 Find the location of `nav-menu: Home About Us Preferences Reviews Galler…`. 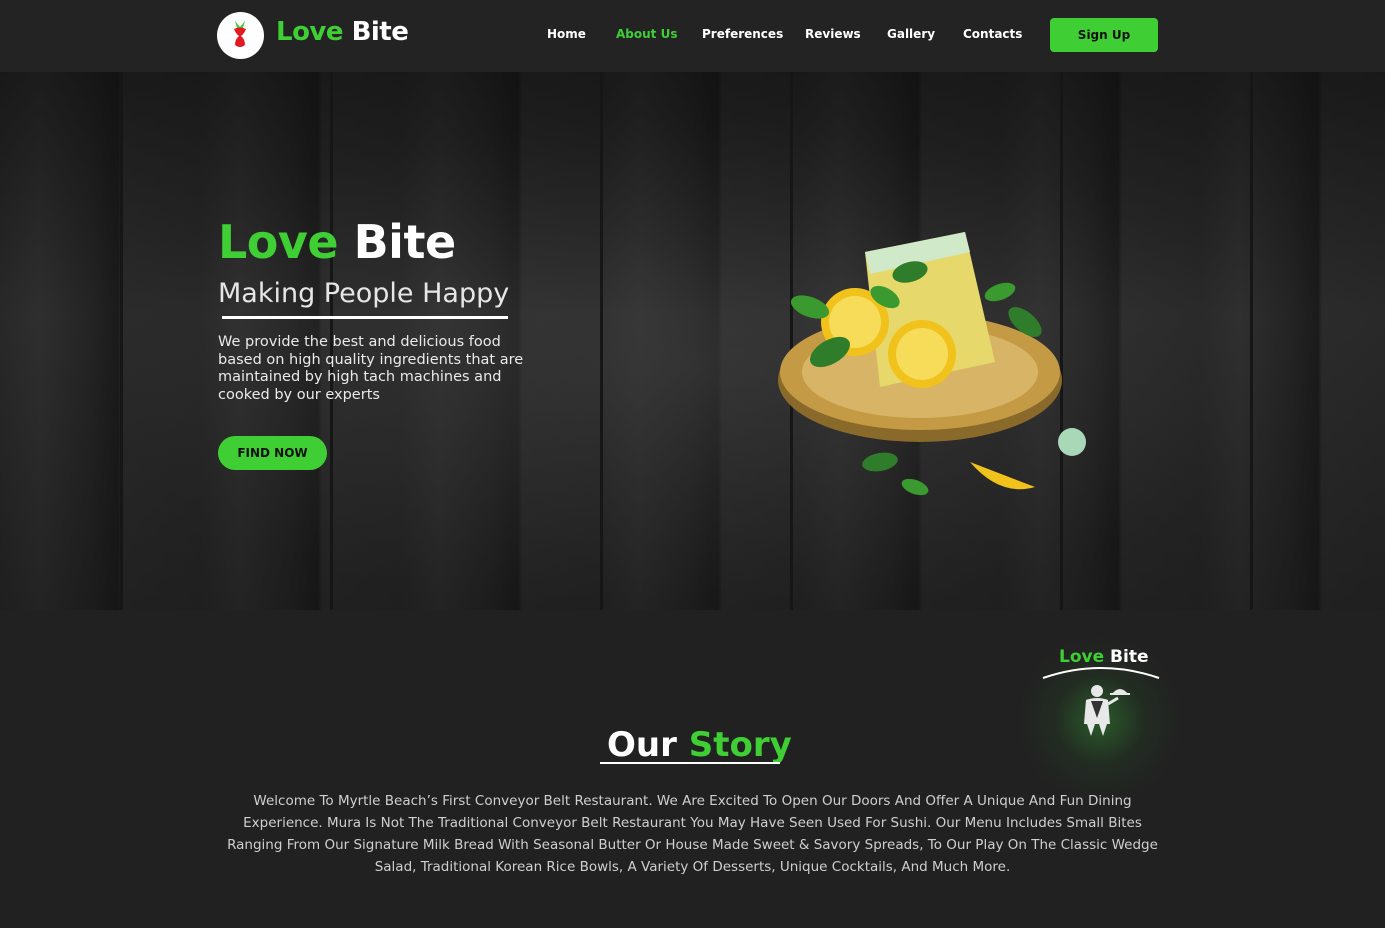

nav-menu: Home About Us Preferences Reviews Galler… is located at coordinates (692, 37).